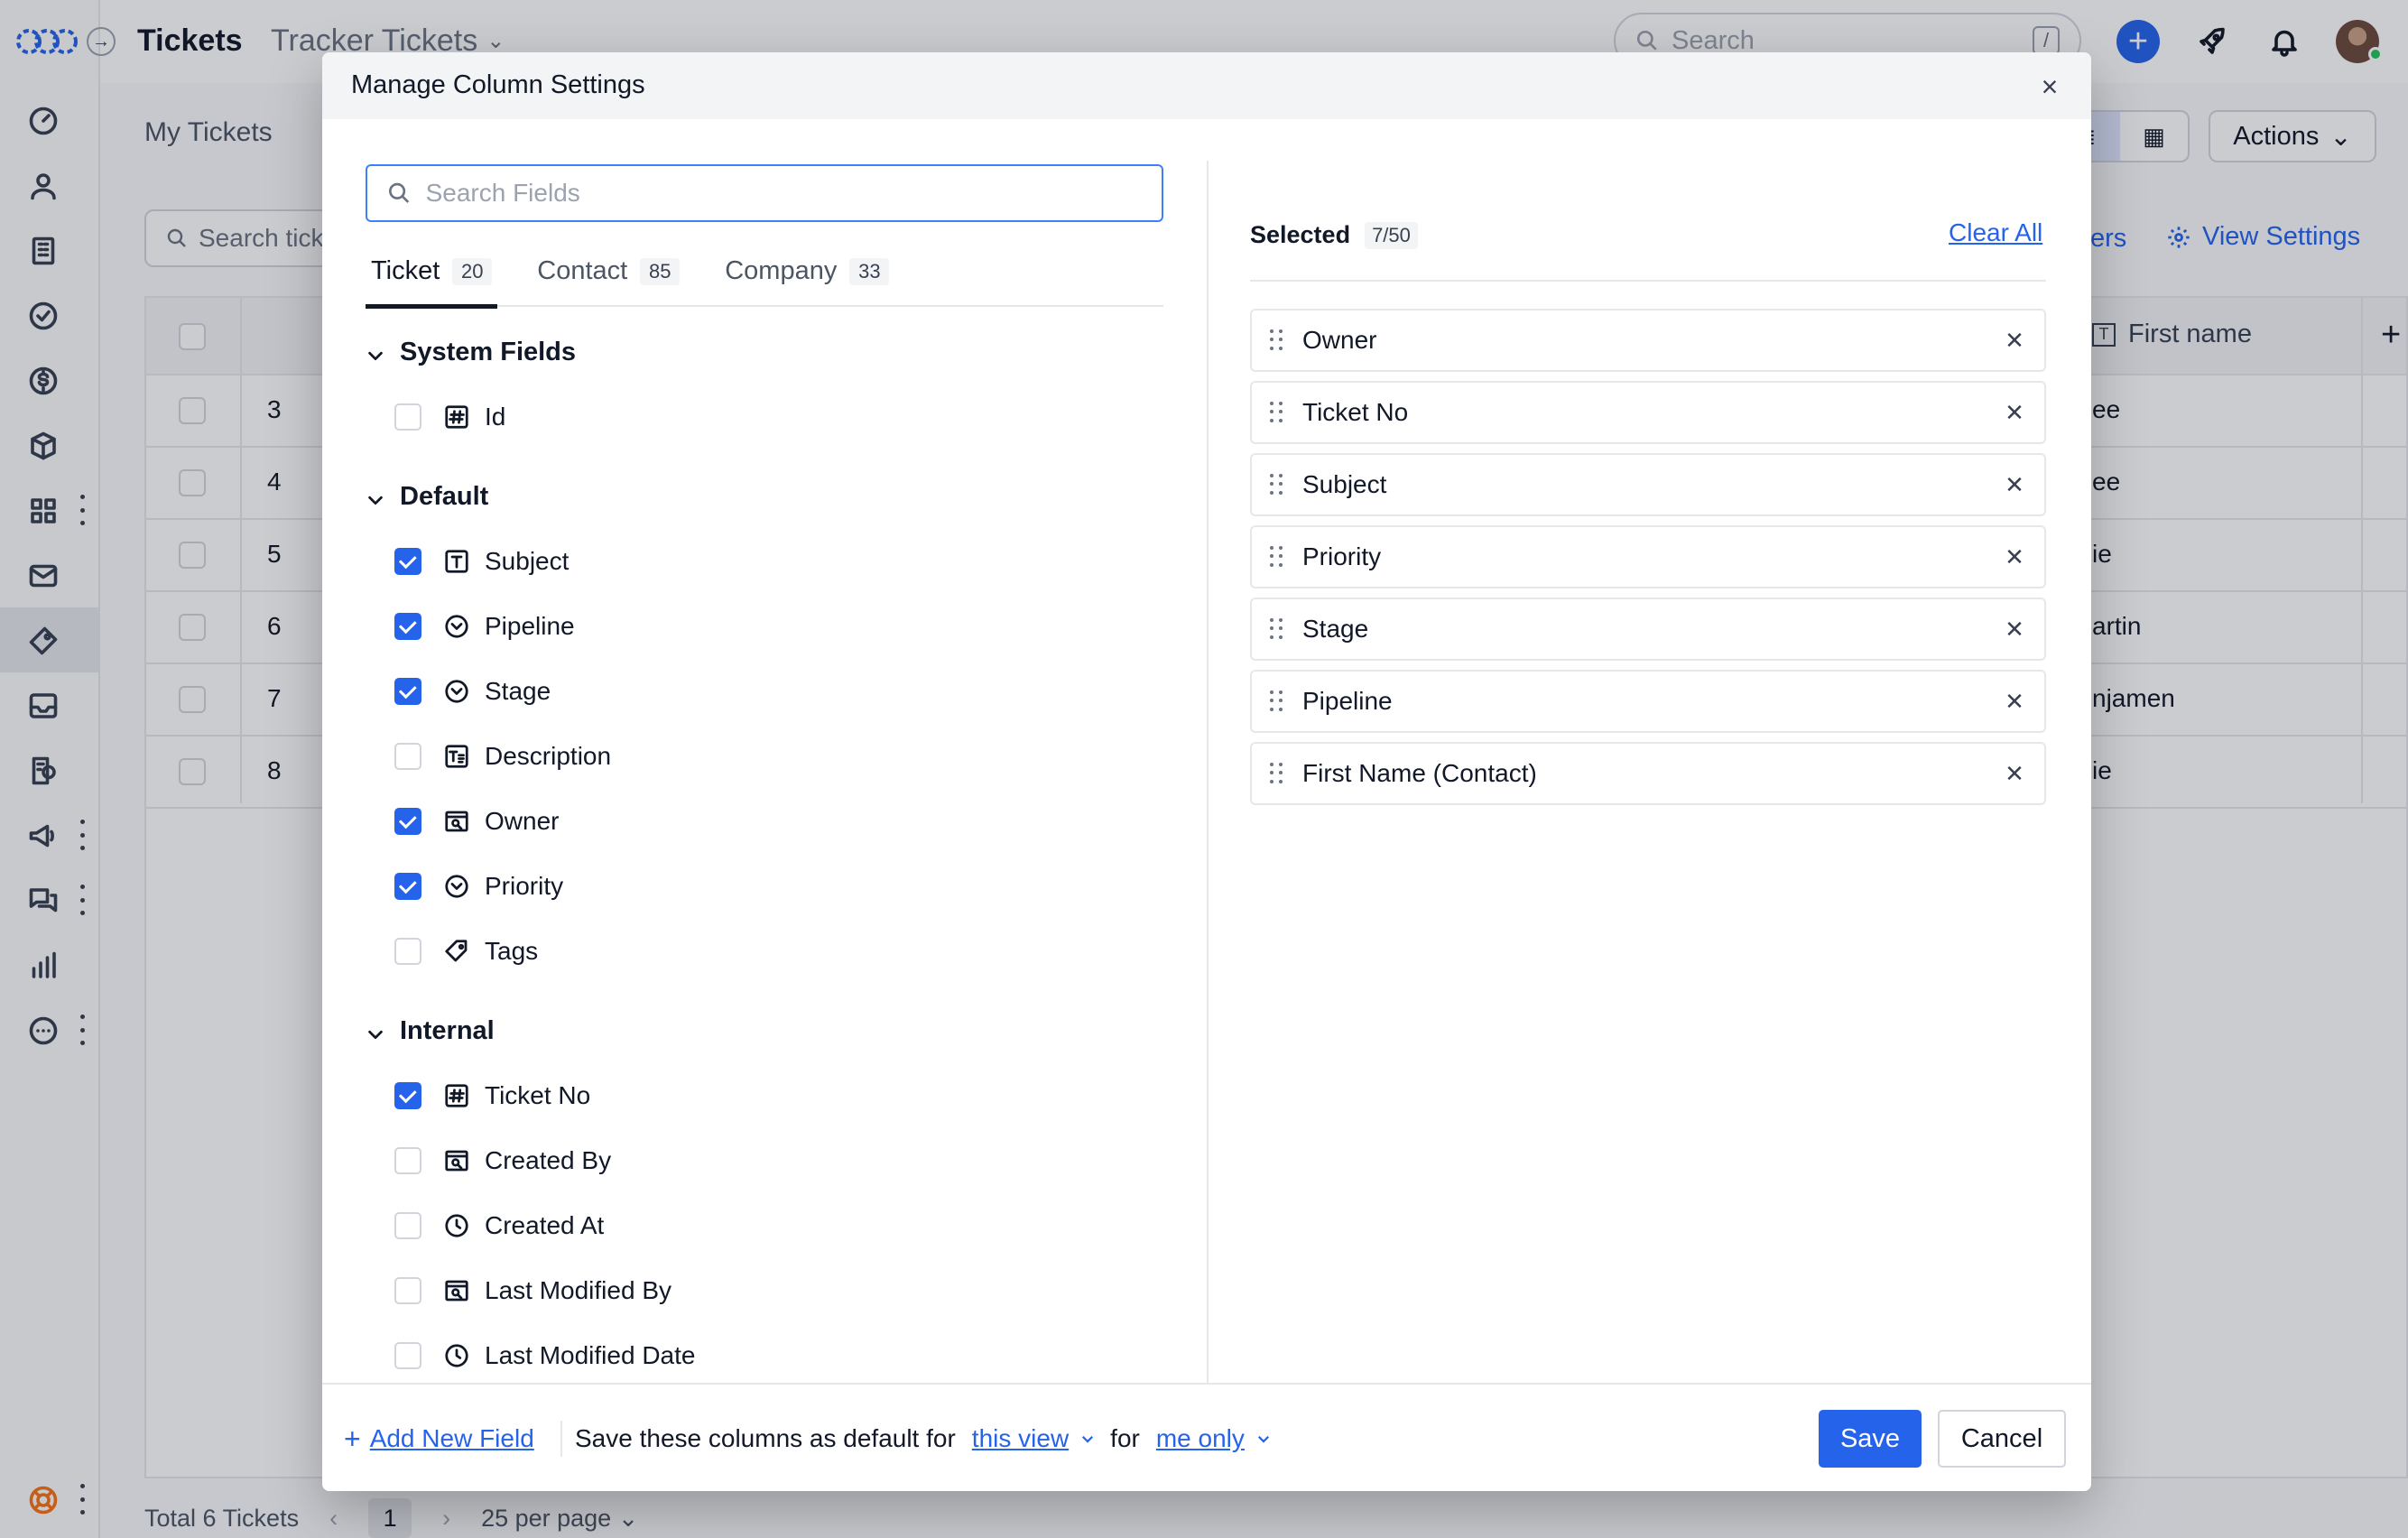  Describe the element at coordinates (456, 951) in the screenshot. I see `tag-icon` at that location.